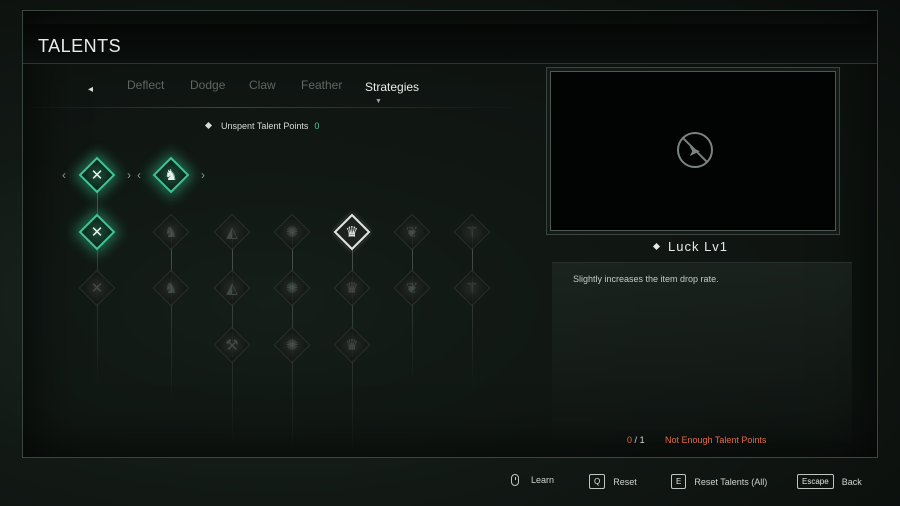 Image resolution: width=900 pixels, height=506 pixels. I want to click on points-counter: 0 / 1, so click(636, 440).